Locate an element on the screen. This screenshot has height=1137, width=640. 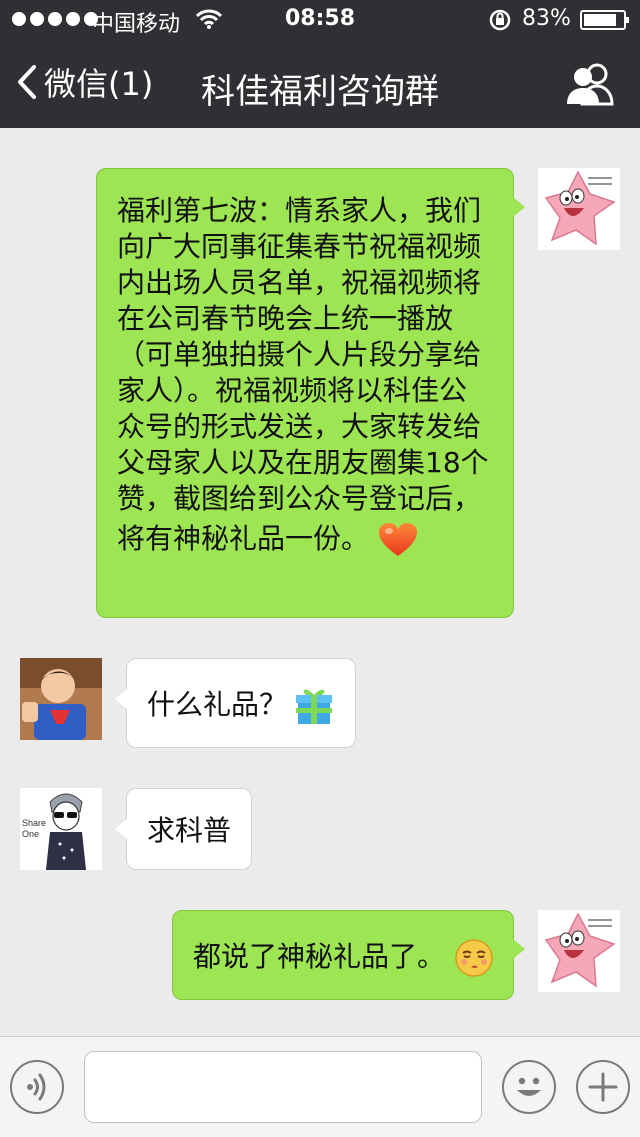
message-text: 什么礼品？ is located at coordinates (217, 704).